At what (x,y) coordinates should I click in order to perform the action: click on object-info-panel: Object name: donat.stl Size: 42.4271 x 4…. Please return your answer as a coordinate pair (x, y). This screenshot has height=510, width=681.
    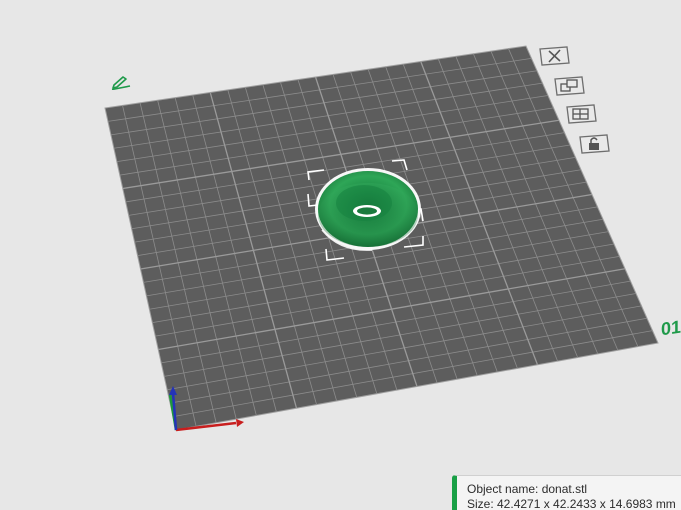
    Looking at the image, I should click on (566, 492).